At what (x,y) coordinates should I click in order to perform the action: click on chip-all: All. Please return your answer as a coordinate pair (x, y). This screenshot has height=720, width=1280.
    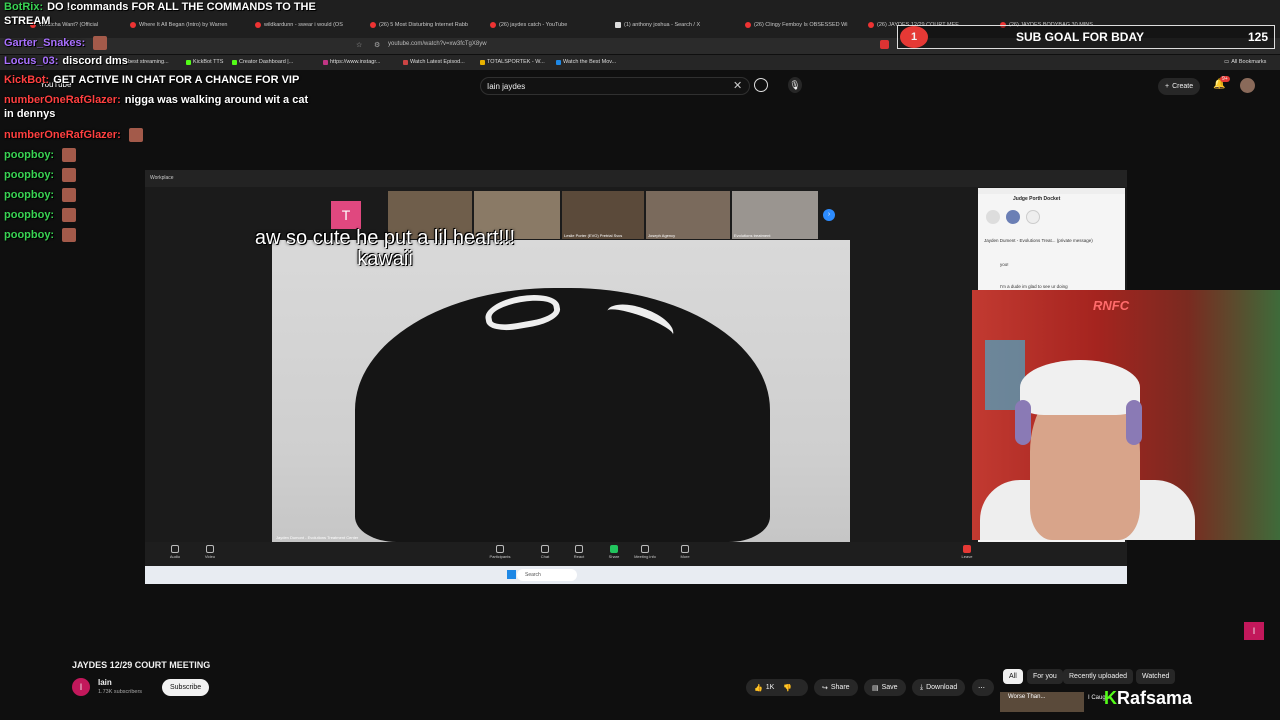
    Looking at the image, I should click on (1013, 676).